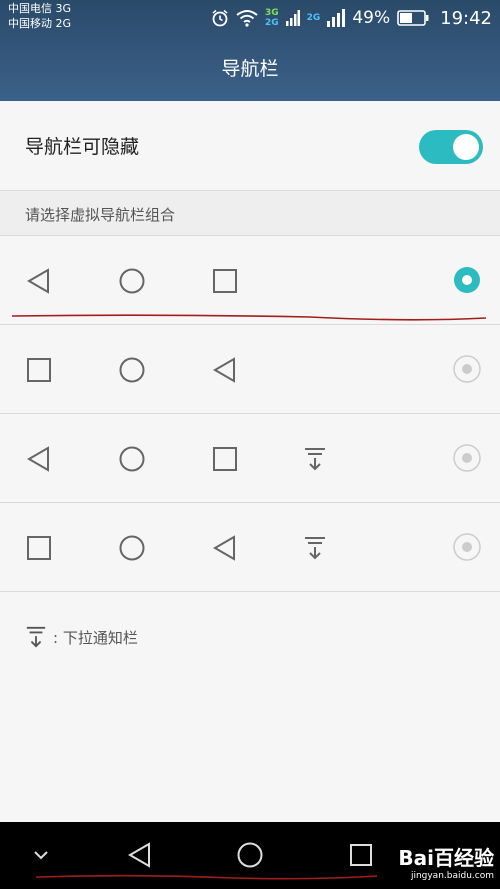 This screenshot has height=889, width=500. I want to click on wifi-icon, so click(247, 18).